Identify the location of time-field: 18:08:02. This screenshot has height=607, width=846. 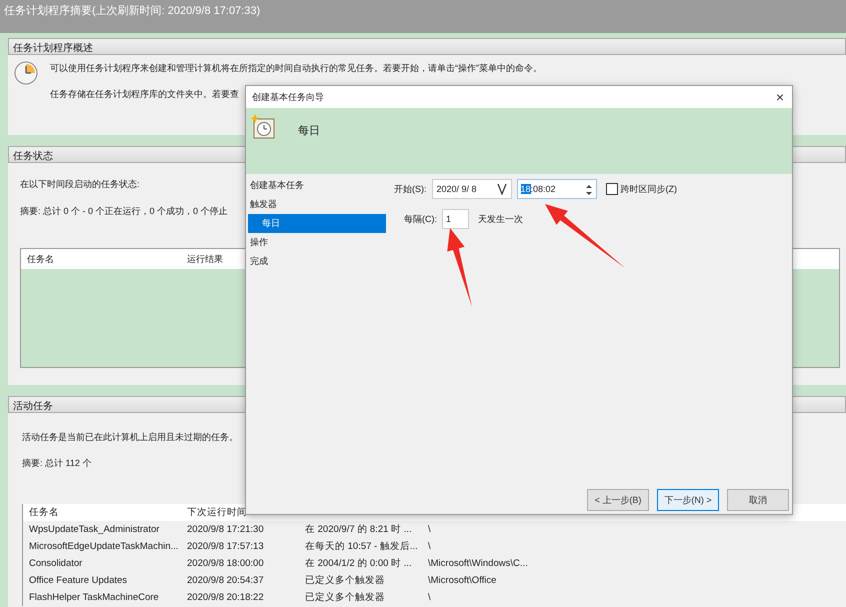
(556, 189).